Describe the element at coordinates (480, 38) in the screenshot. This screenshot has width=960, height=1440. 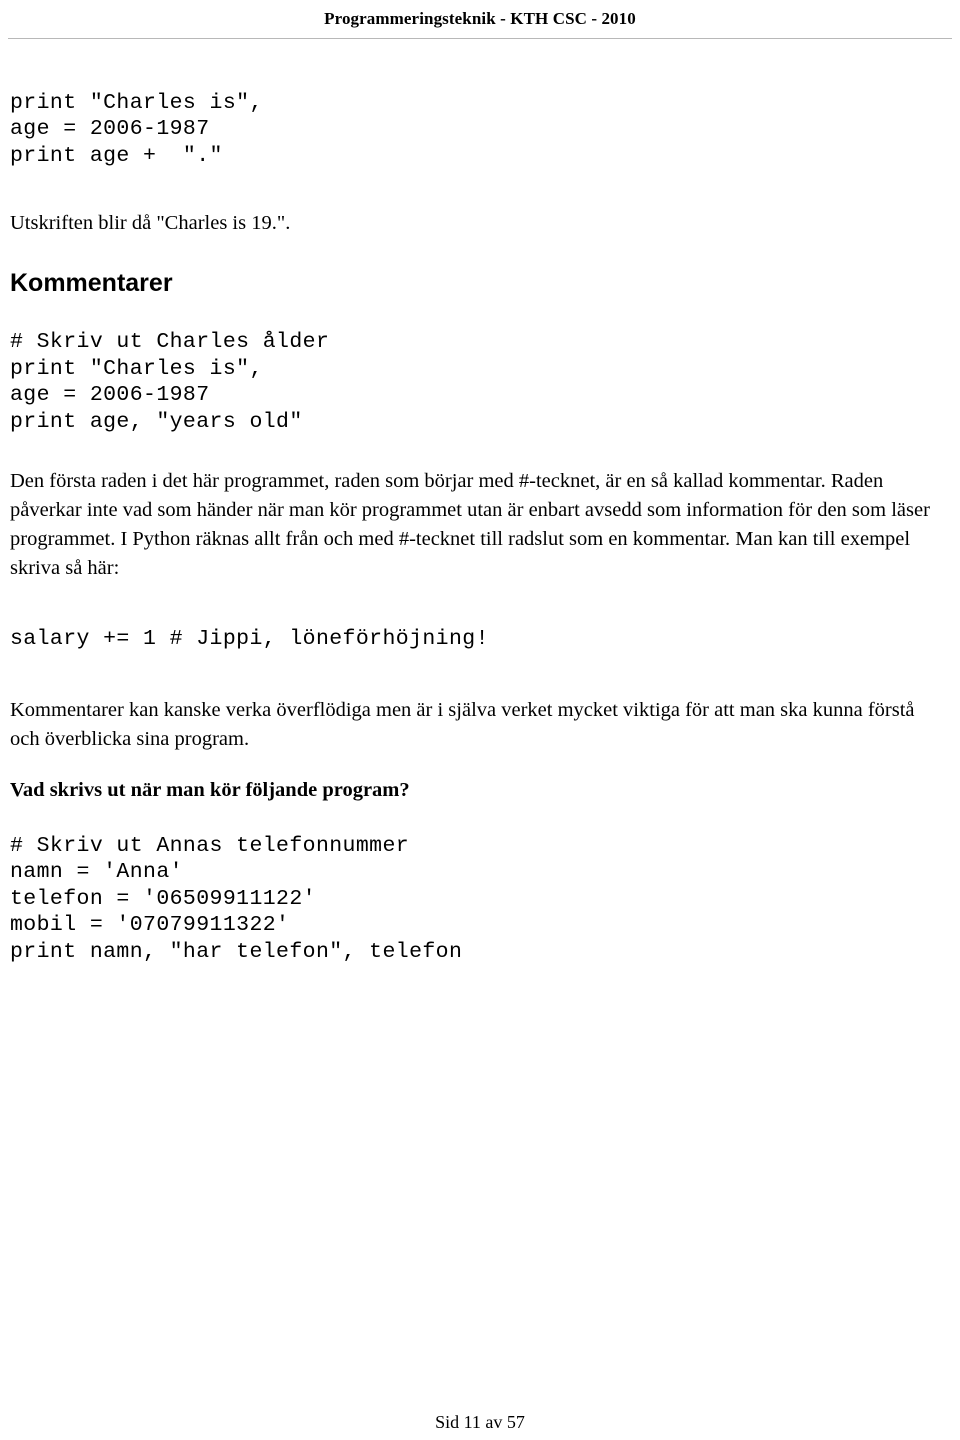
I see `header-divider` at that location.